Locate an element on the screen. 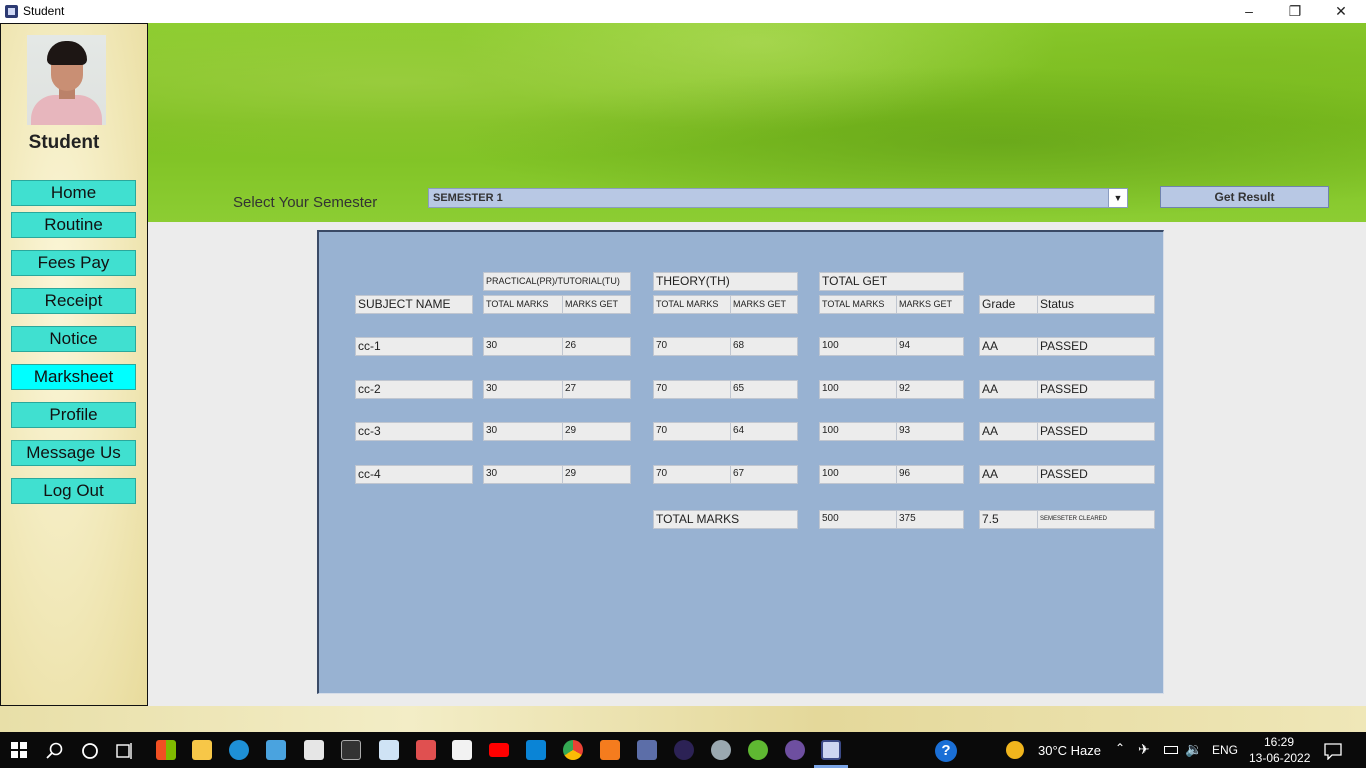  game-icon is located at coordinates (721, 750).